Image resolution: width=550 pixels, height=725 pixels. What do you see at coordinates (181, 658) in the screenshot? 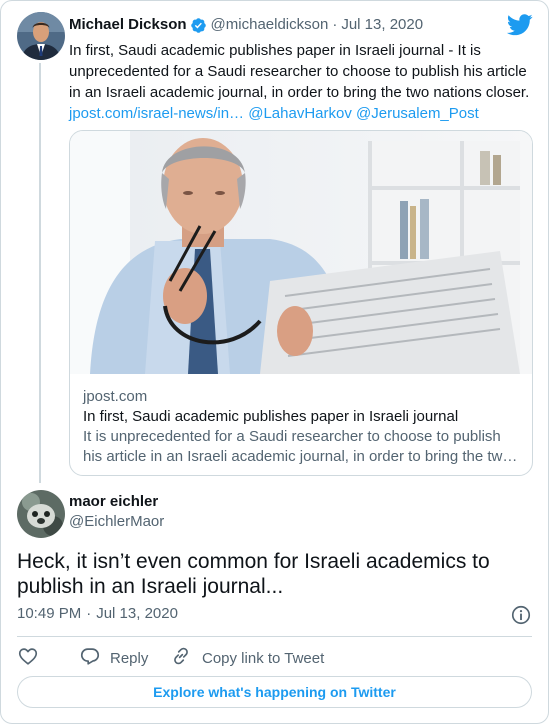
I see `link-icon` at bounding box center [181, 658].